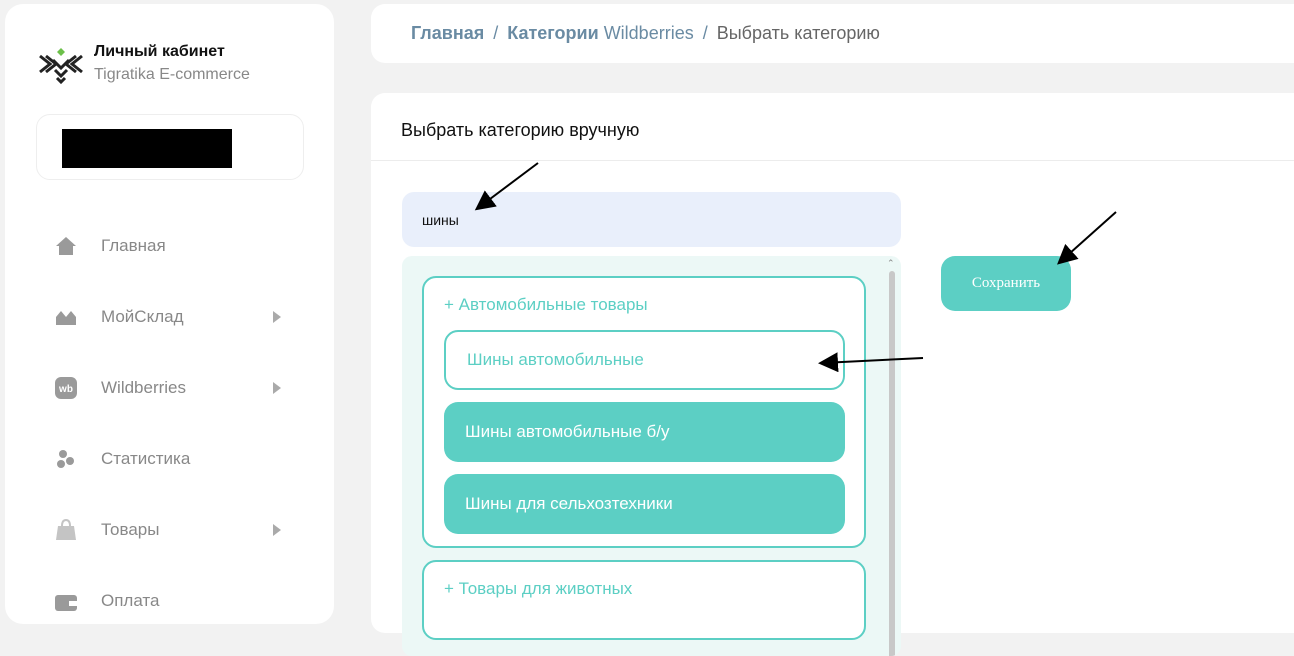  Describe the element at coordinates (1006, 283) in the screenshot. I see `save-button: Сохранить` at that location.